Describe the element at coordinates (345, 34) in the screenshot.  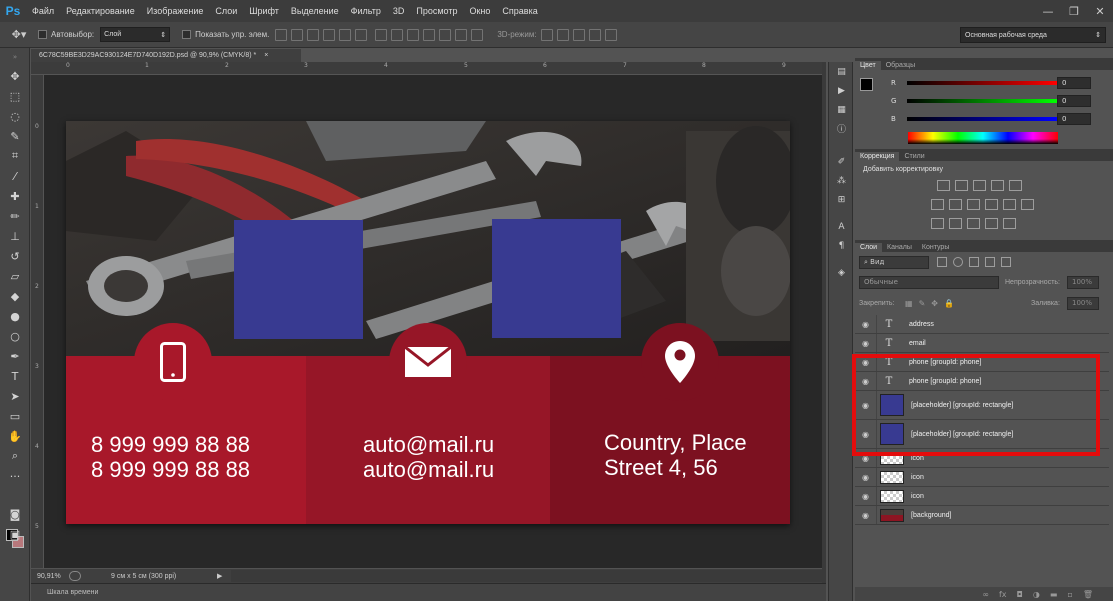
I see `align-hcenter-icon` at that location.